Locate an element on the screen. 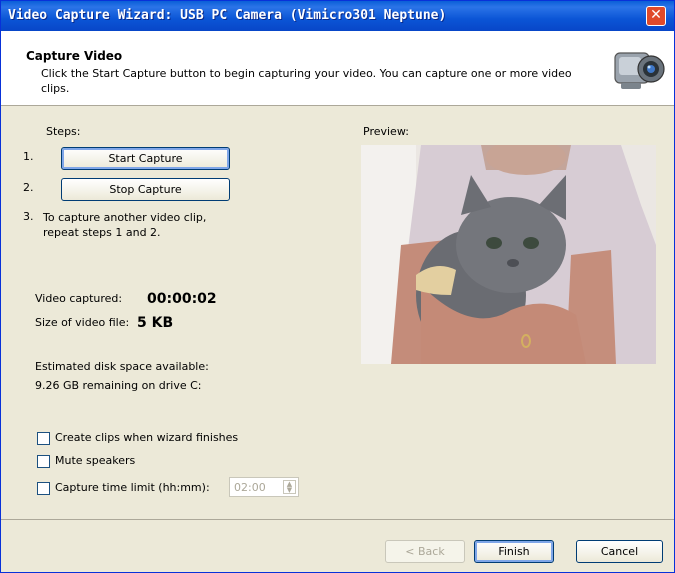  footer-divider is located at coordinates (337, 519).